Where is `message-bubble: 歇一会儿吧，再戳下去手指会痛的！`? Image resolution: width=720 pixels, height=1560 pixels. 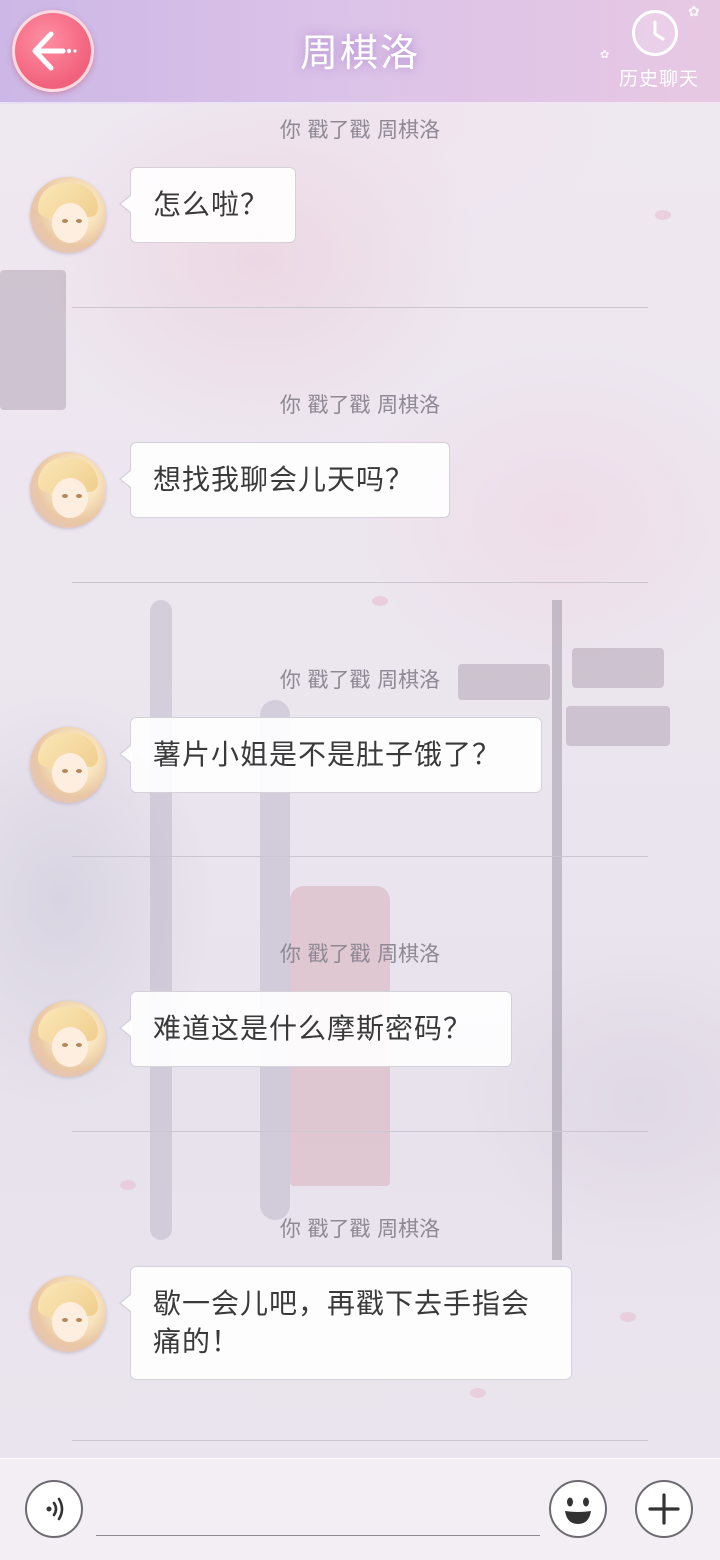
message-bubble: 歇一会儿吧，再戳下去手指会痛的！ is located at coordinates (345, 1323).